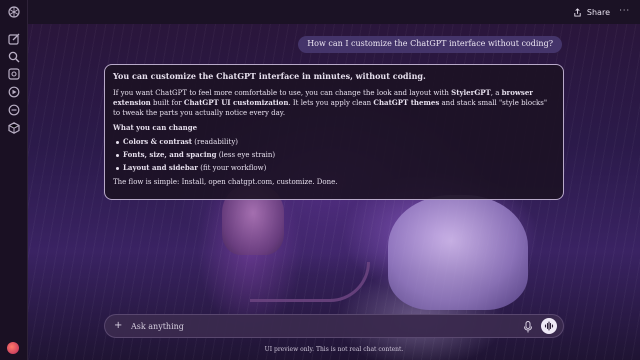  I want to click on share-button: Share, so click(591, 12).